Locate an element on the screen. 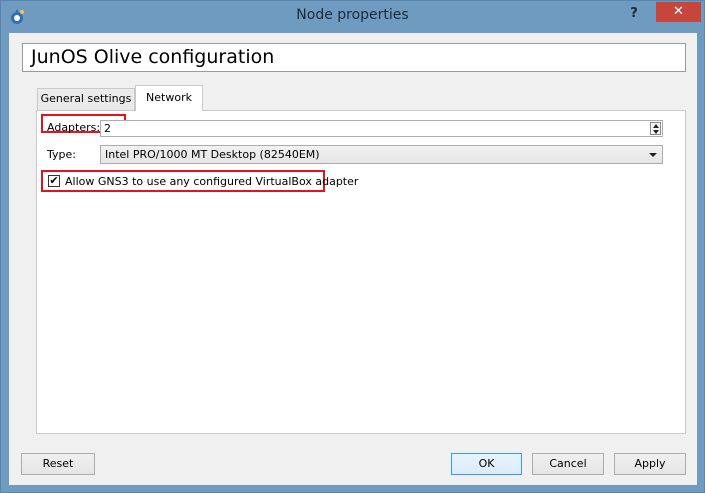 Image resolution: width=705 pixels, height=493 pixels. allow-any-adapter-checkbox: ✔ is located at coordinates (54, 181).